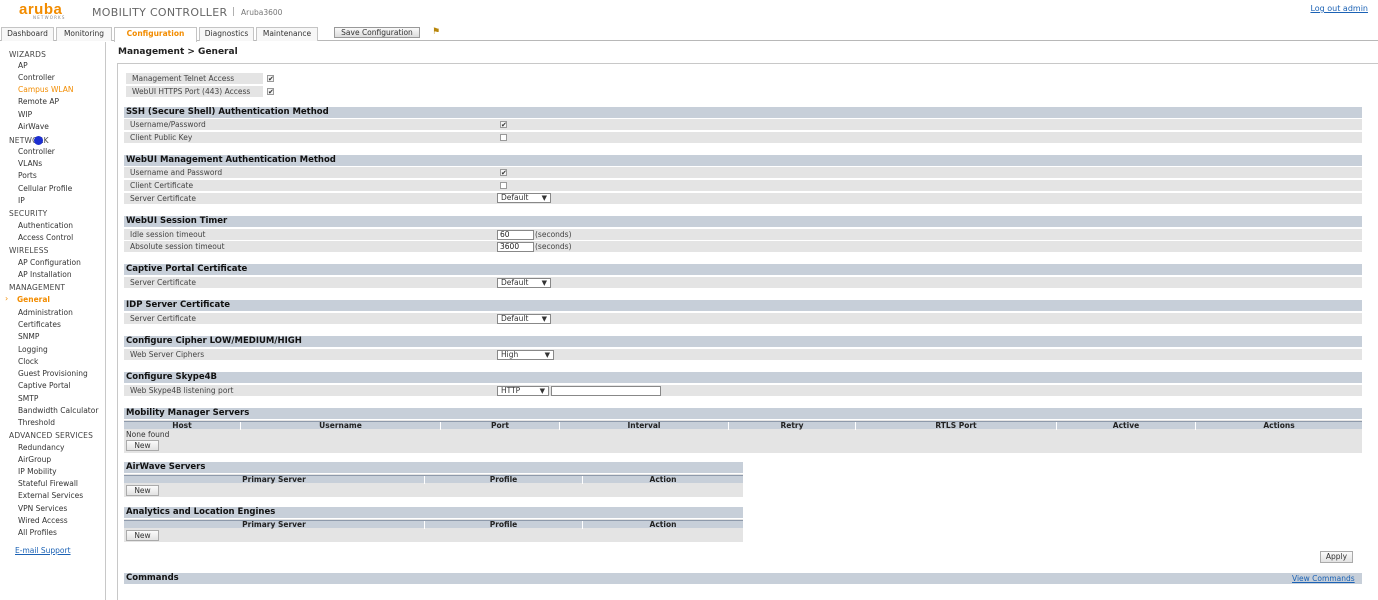 This screenshot has width=1378, height=600. Describe the element at coordinates (523, 391) in the screenshot. I see `skype4b-protocol-select: HTTP ▼` at that location.